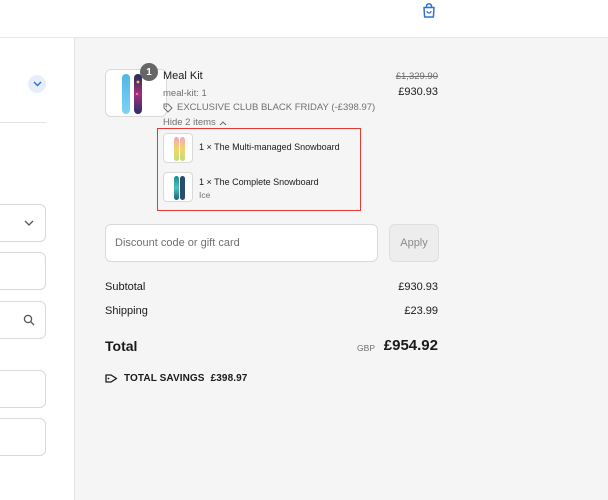  I want to click on discounted-price: £930.93, so click(418, 92).